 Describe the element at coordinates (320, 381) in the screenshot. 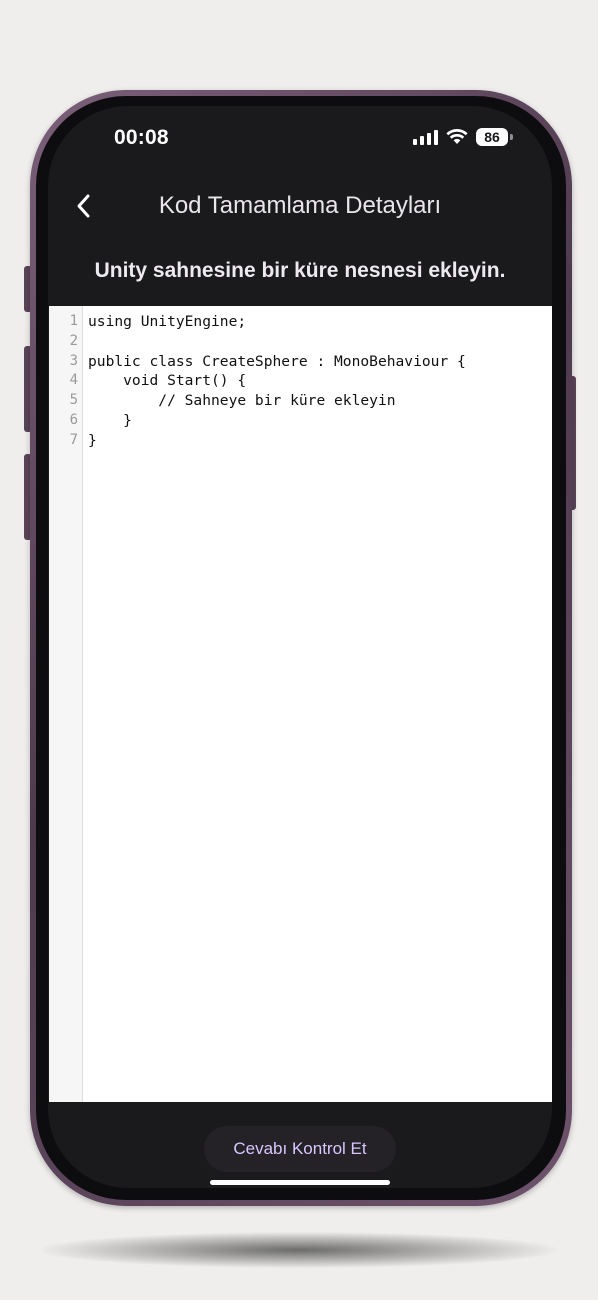

I see `code-line: void Start() {` at that location.